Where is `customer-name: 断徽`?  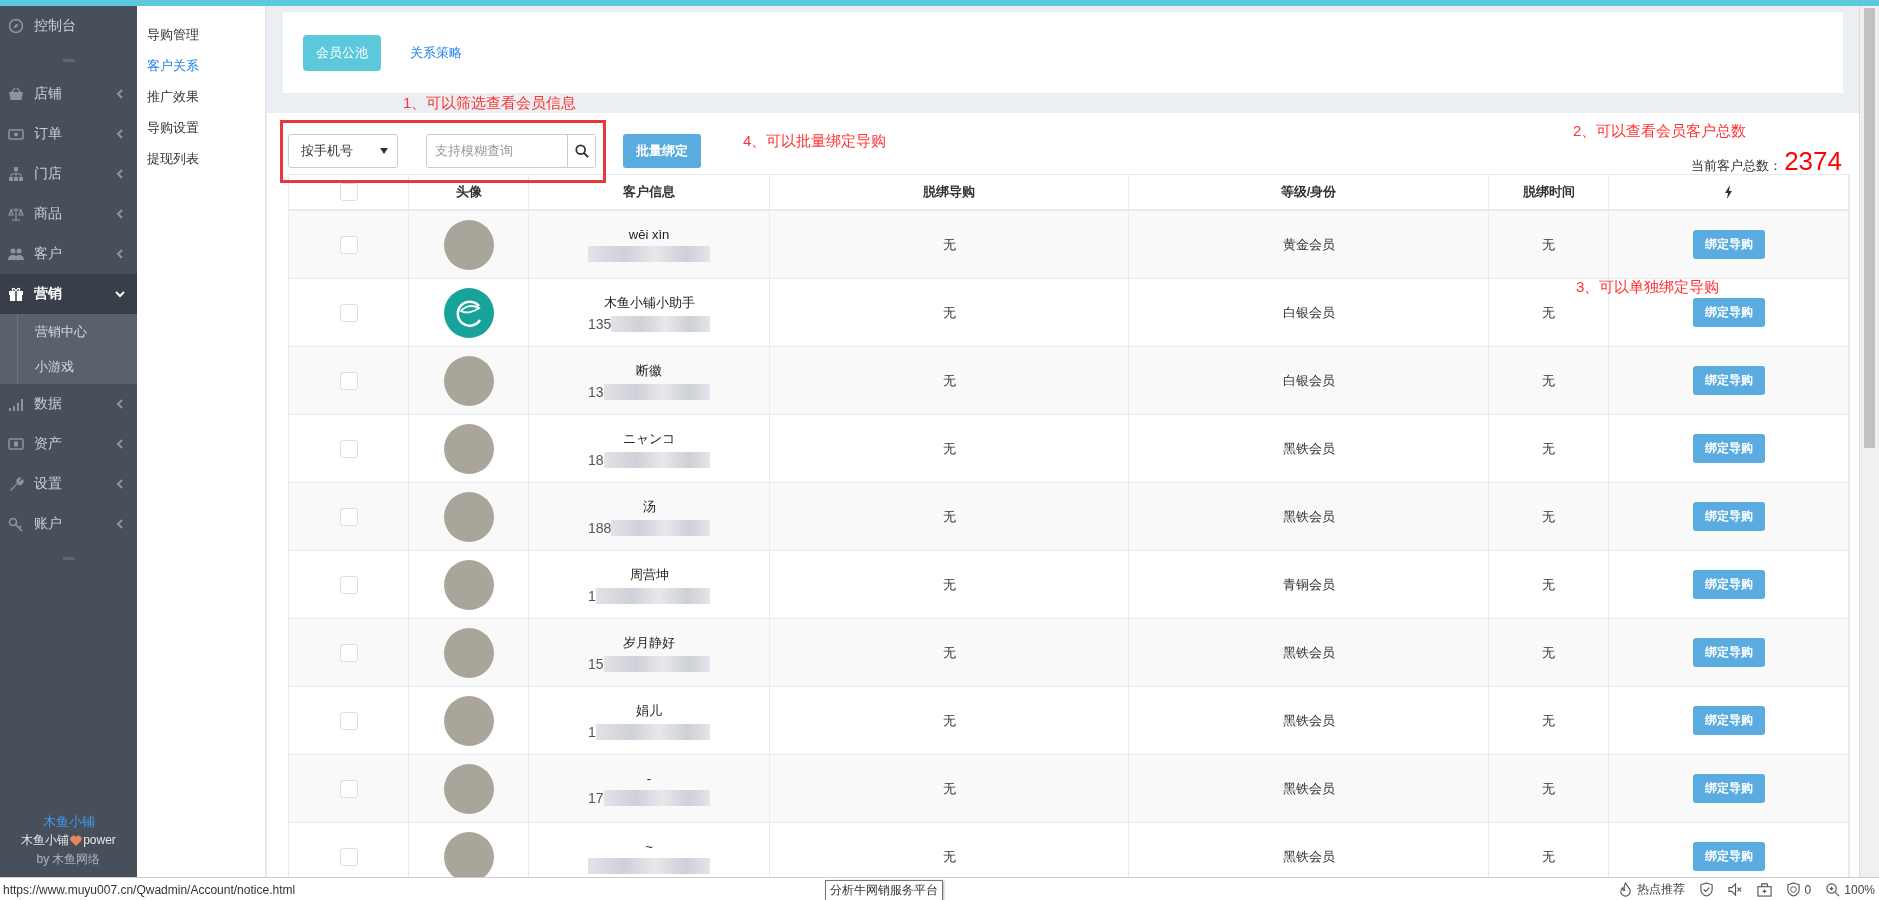 customer-name: 断徽 is located at coordinates (649, 370).